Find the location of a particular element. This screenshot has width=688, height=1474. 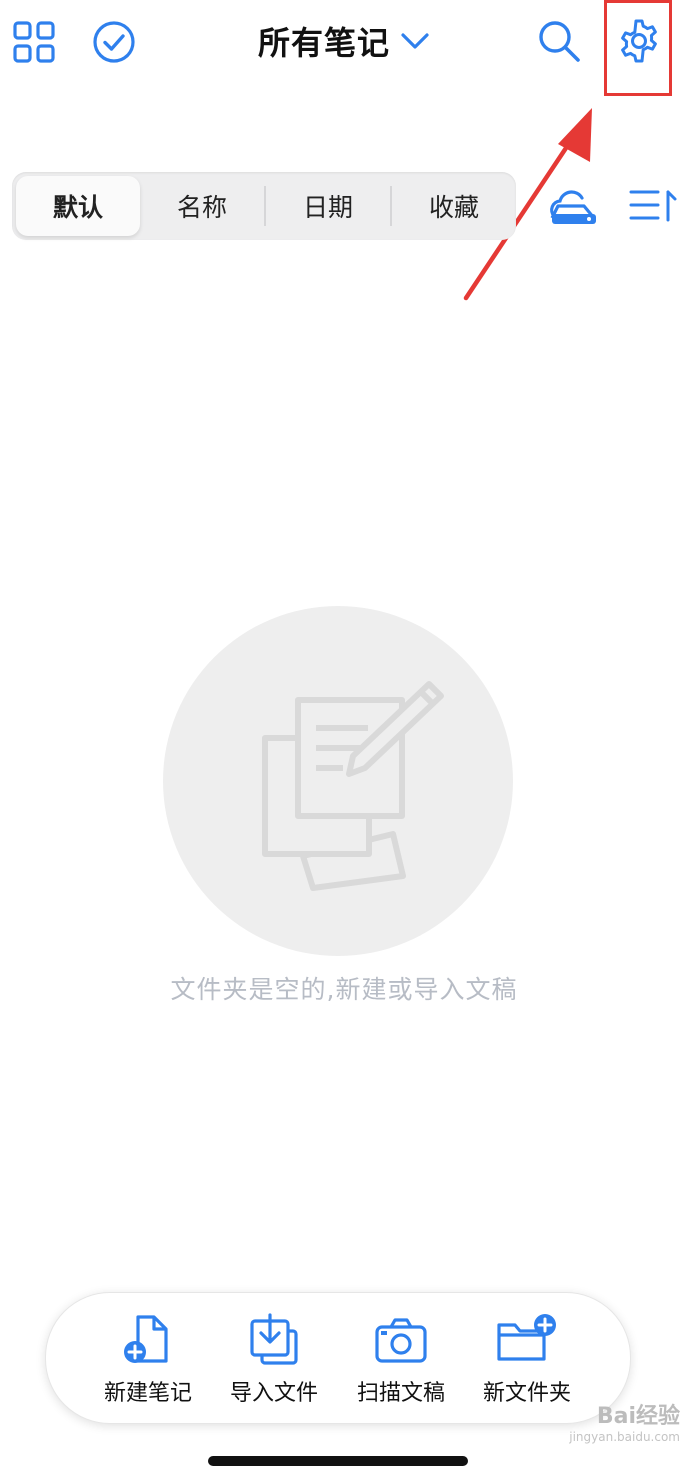

new-folder-button: 新文件夹 is located at coordinates (527, 1359).